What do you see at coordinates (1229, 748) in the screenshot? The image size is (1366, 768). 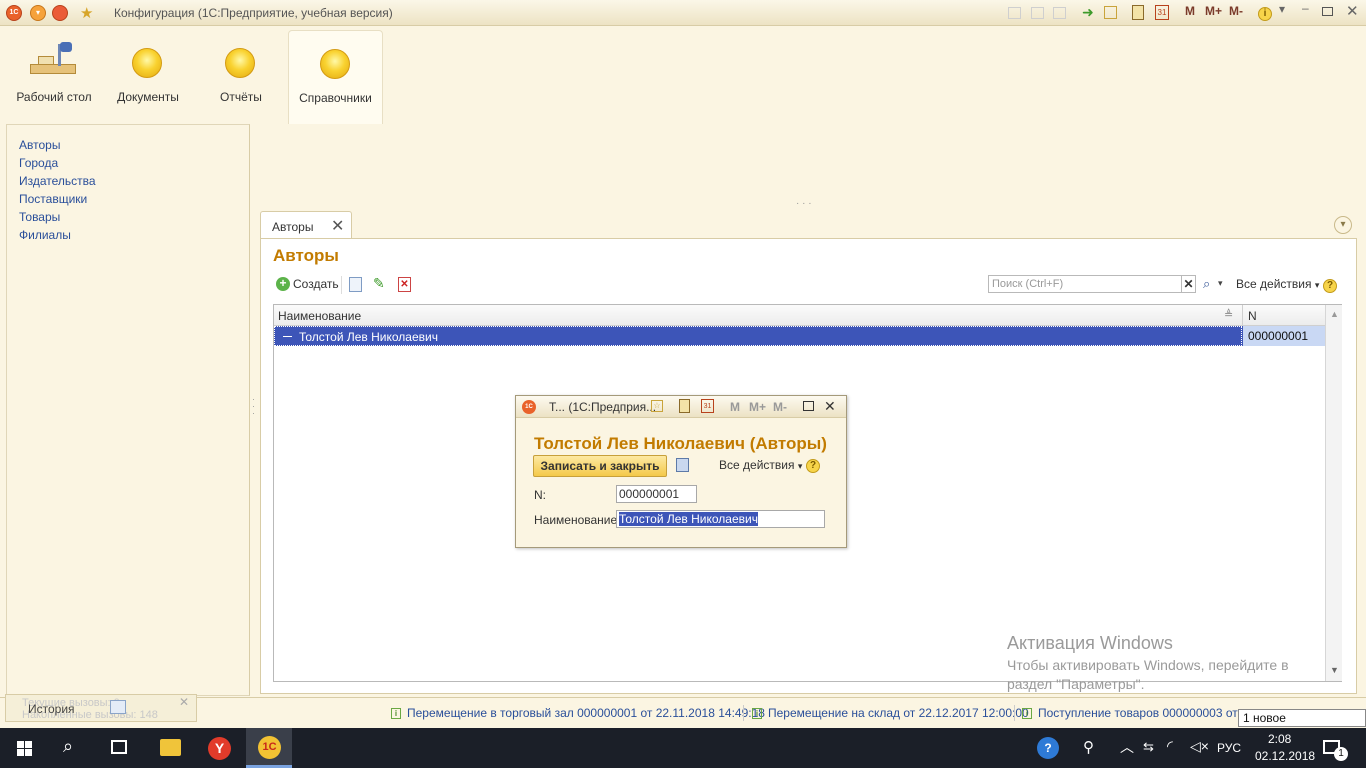 I see `language-indicator: РУС` at bounding box center [1229, 748].